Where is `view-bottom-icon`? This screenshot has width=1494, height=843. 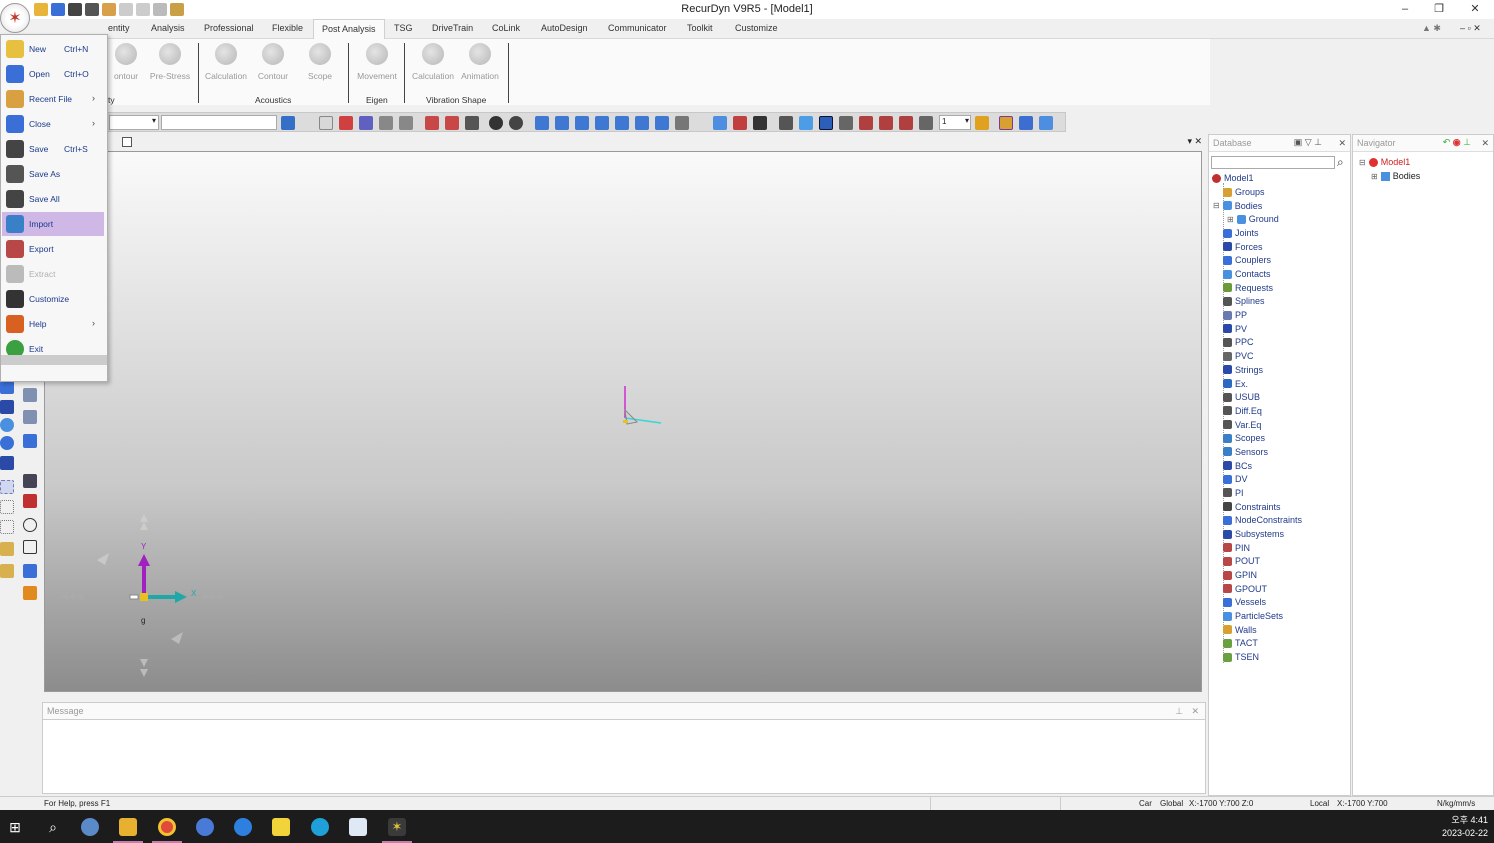 view-bottom-icon is located at coordinates (642, 123).